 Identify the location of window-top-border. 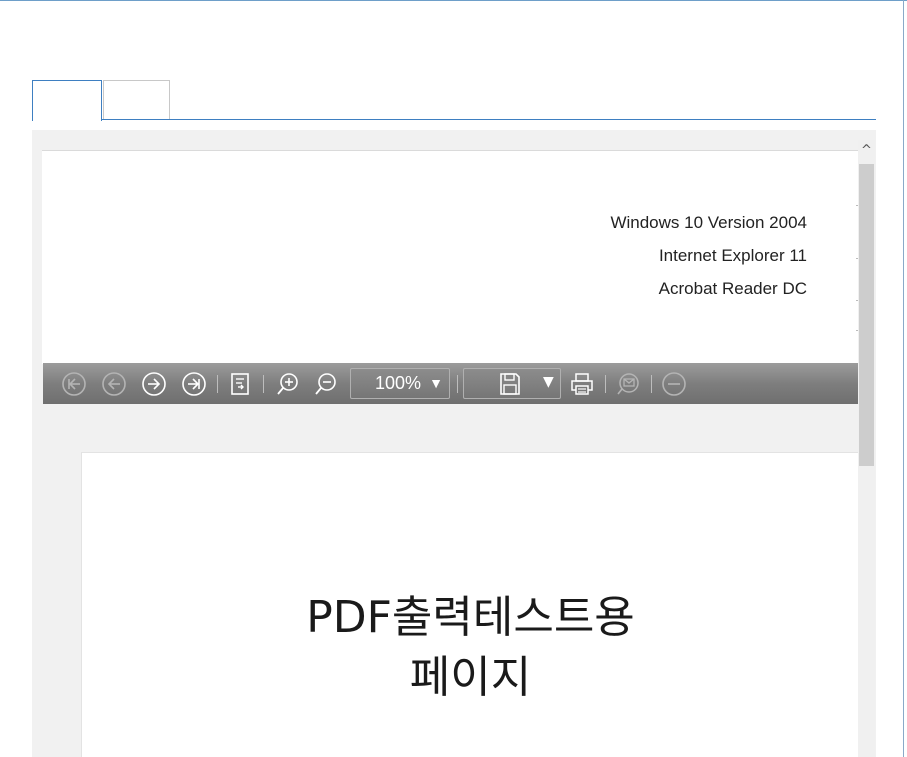
(453, 0).